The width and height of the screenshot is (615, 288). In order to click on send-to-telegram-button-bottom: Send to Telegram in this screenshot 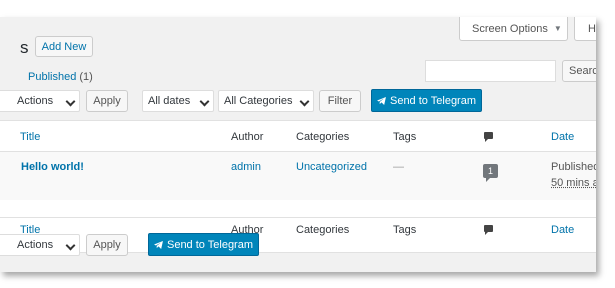, I will do `click(203, 244)`.